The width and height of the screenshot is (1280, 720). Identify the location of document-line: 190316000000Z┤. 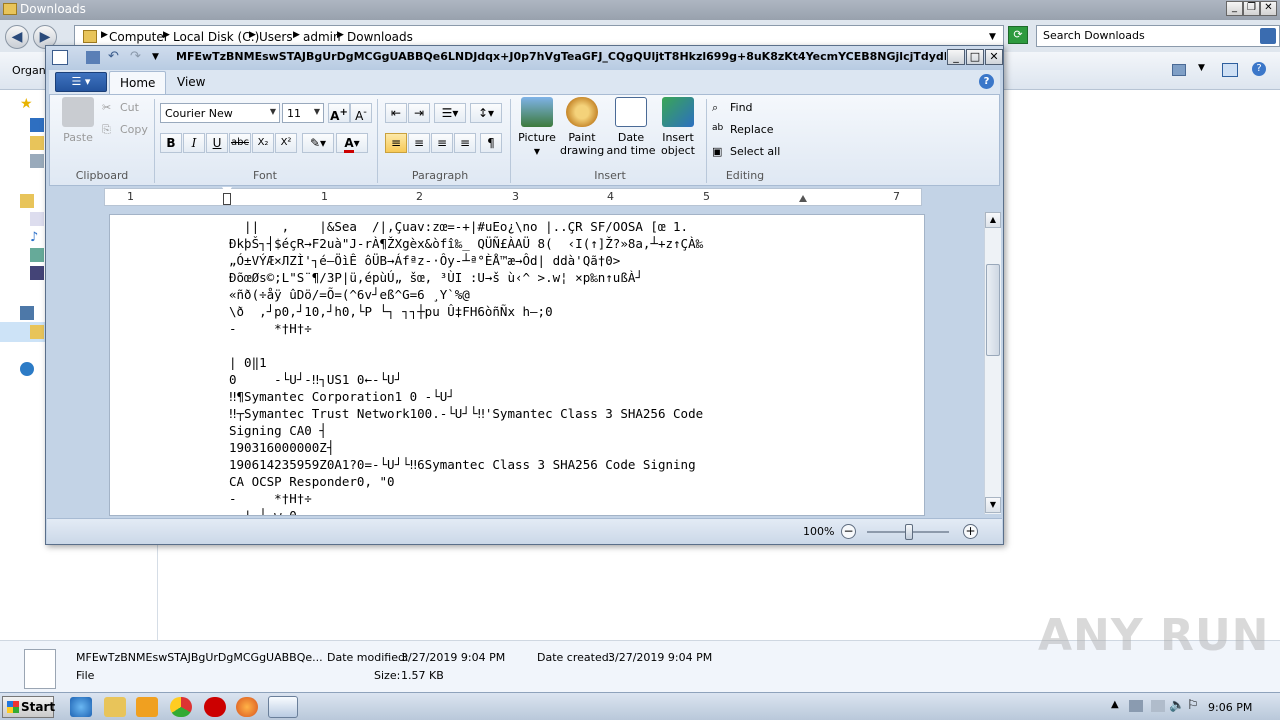
(466, 447).